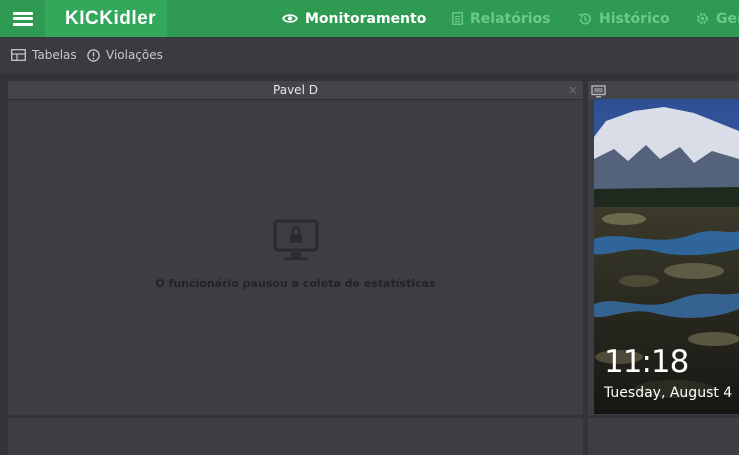  What do you see at coordinates (510, 18) in the screenshot?
I see `nav-label: Relatórios` at bounding box center [510, 18].